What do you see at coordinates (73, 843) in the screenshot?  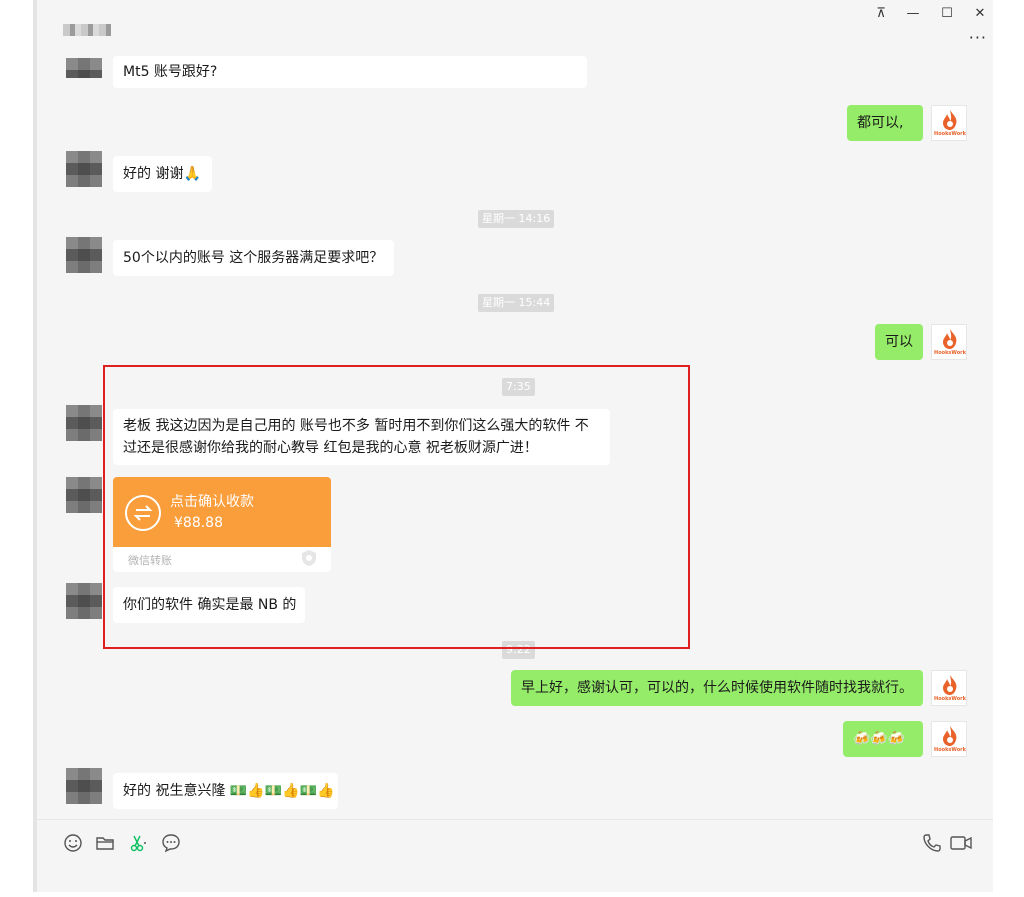 I see `emoji-icon` at bounding box center [73, 843].